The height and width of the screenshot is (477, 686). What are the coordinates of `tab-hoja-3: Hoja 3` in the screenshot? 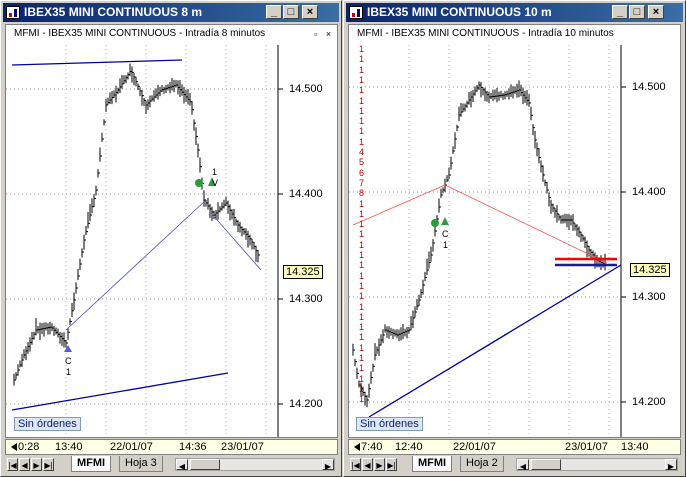 It's located at (141, 464).